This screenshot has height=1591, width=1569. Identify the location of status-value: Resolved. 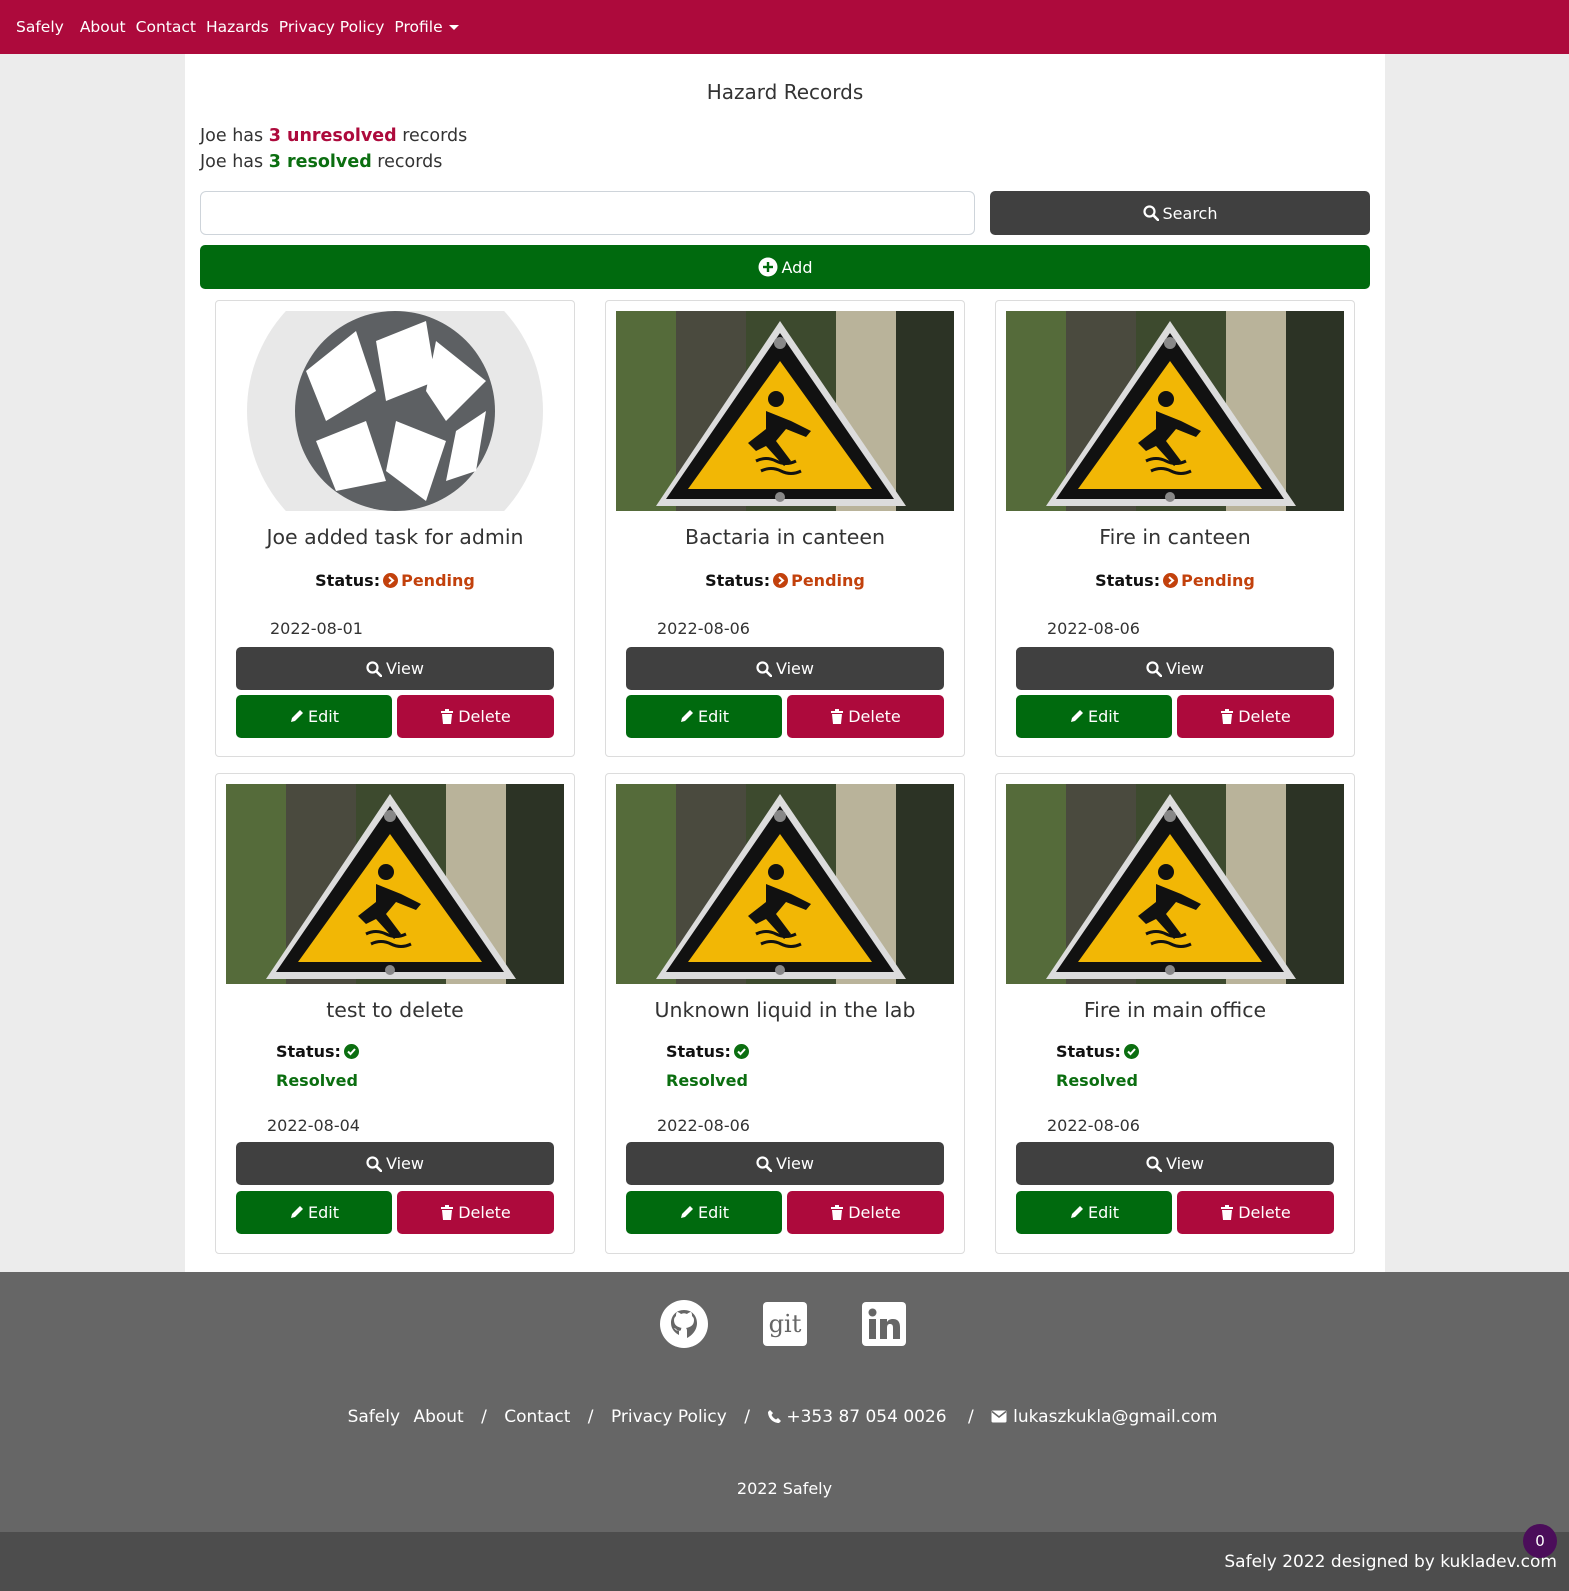
(1097, 1080).